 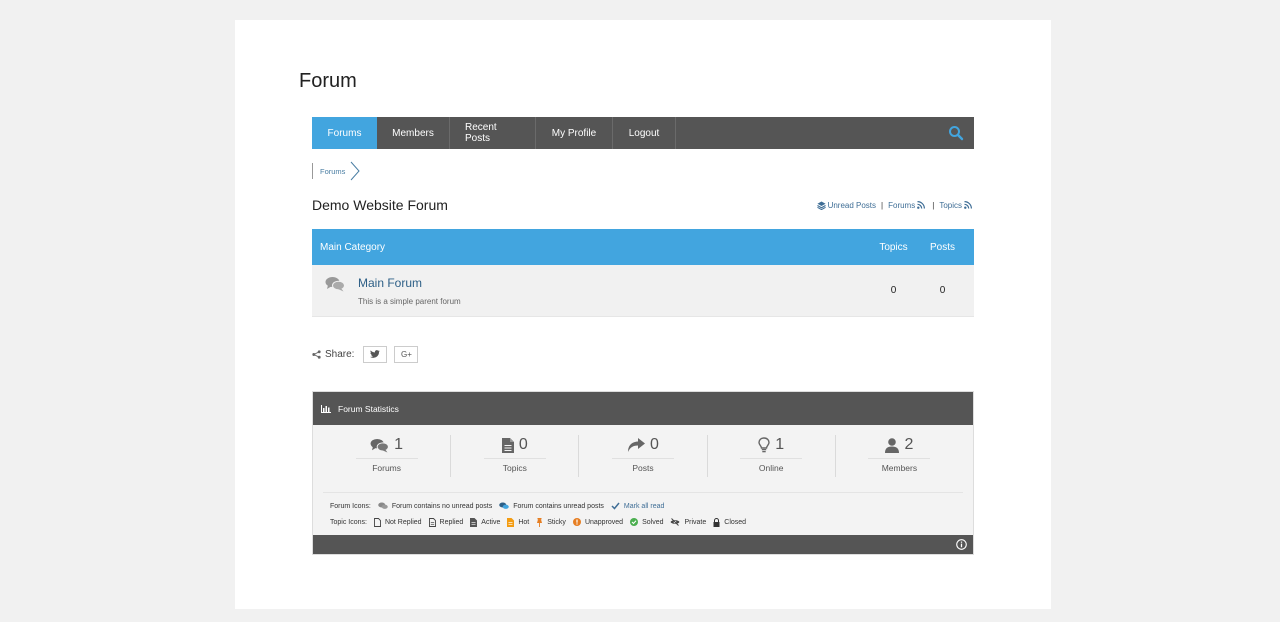 What do you see at coordinates (540, 522) in the screenshot?
I see `thumbtack-icon` at bounding box center [540, 522].